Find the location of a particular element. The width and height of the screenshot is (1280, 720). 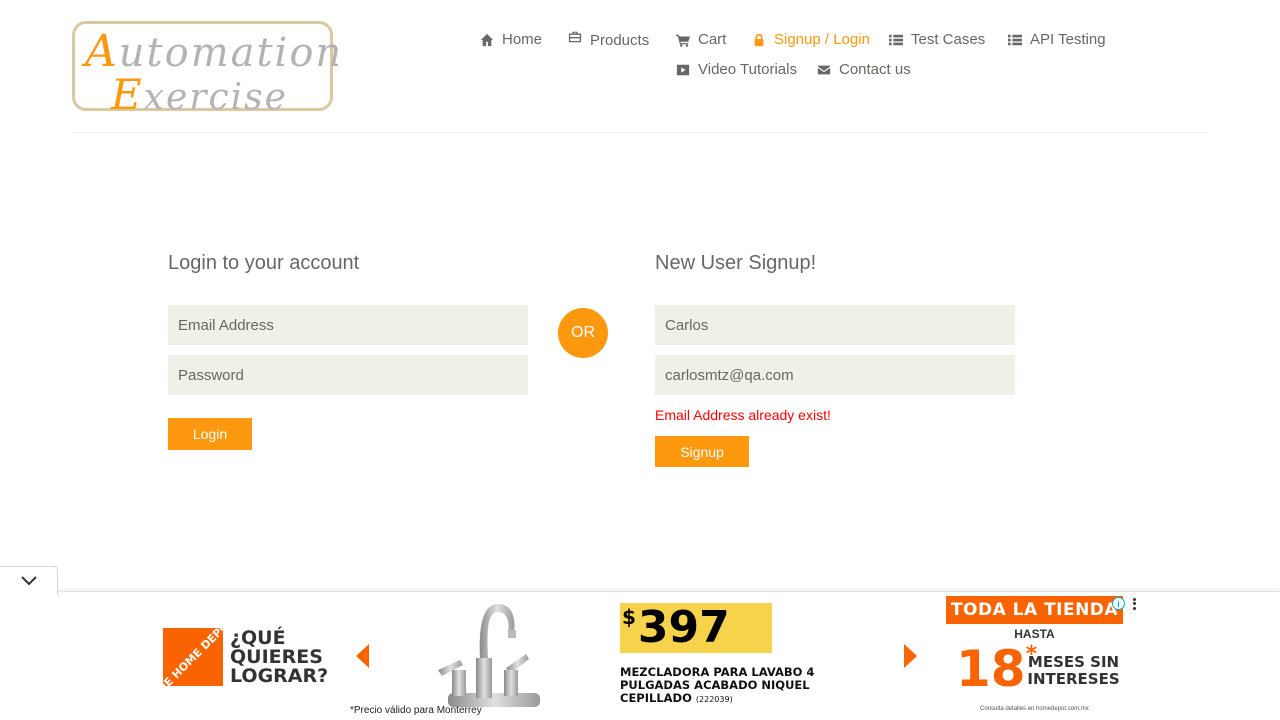

video-icon is located at coordinates (683, 69).